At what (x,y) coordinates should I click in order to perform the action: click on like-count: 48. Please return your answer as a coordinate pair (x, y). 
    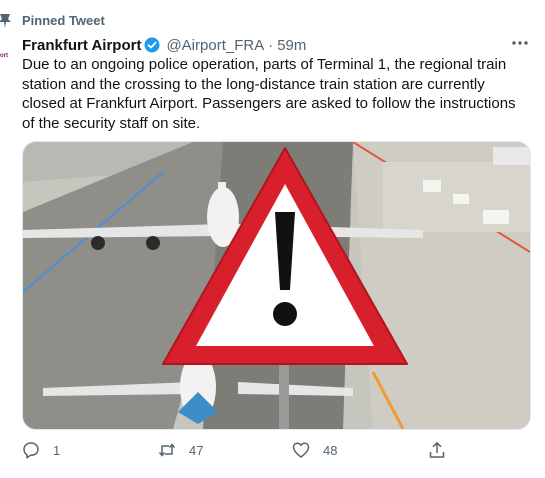
    Looking at the image, I should click on (330, 450).